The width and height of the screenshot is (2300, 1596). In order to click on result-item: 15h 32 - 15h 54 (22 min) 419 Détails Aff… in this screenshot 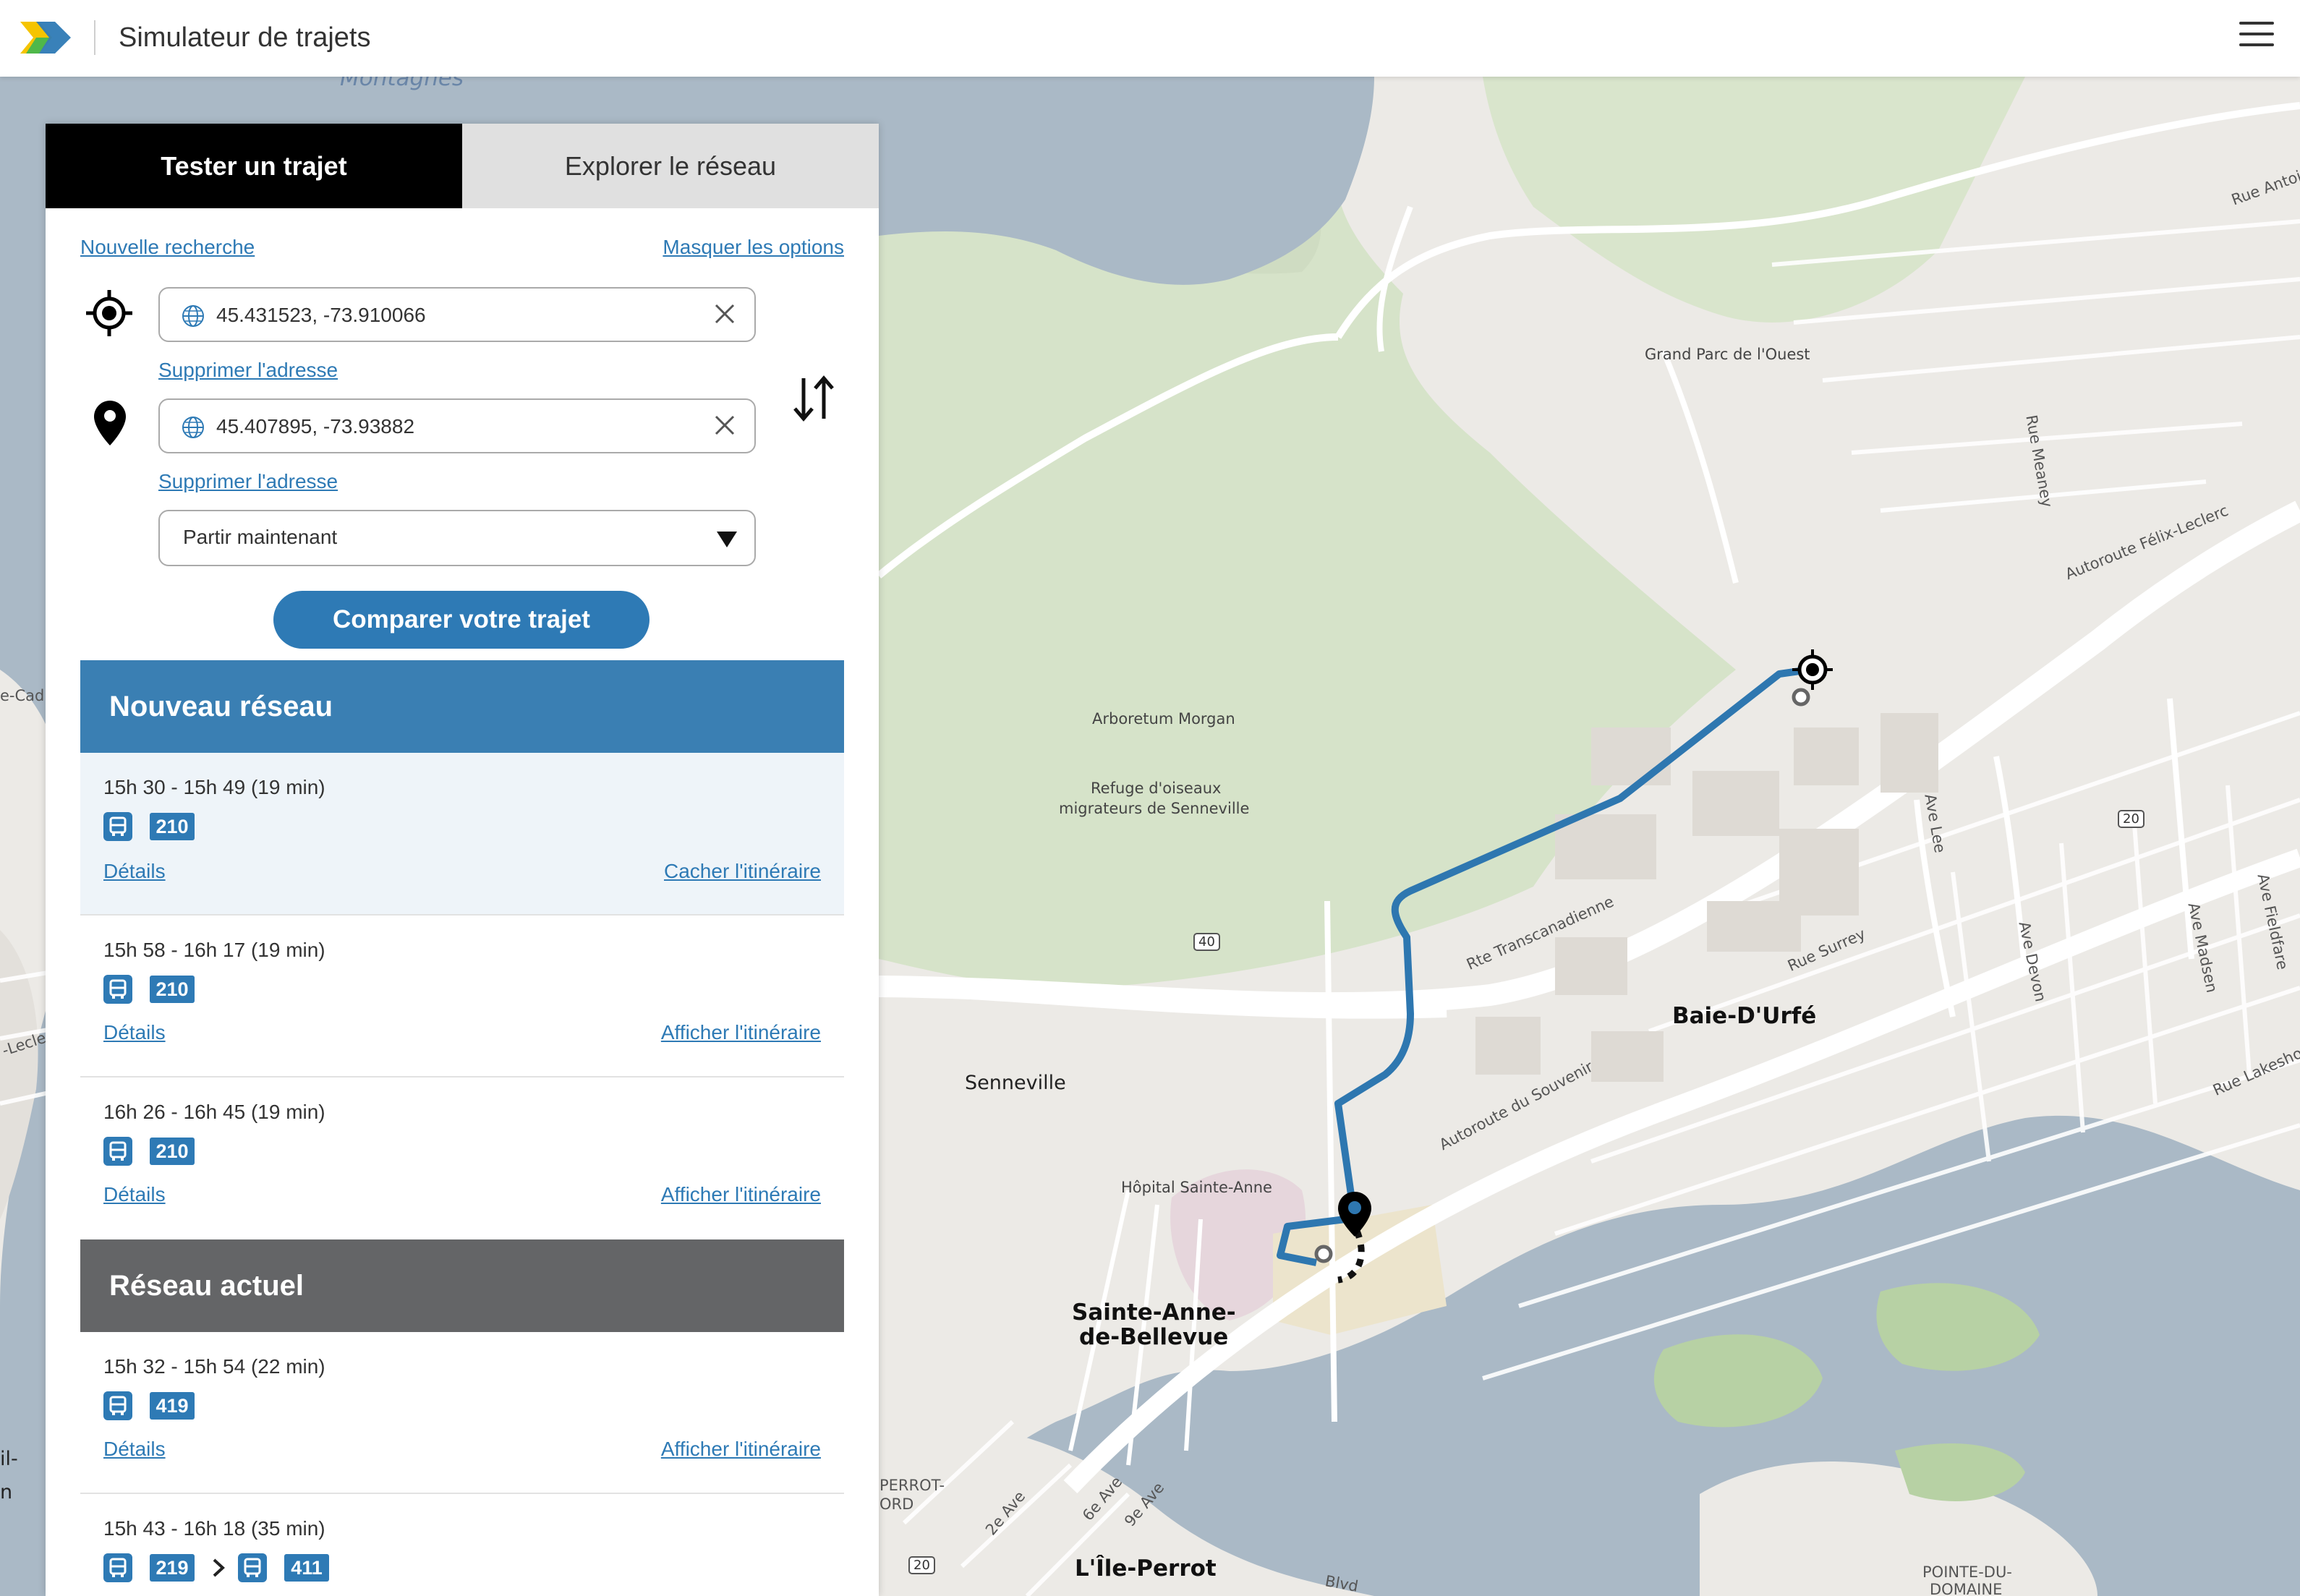, I will do `click(462, 1413)`.